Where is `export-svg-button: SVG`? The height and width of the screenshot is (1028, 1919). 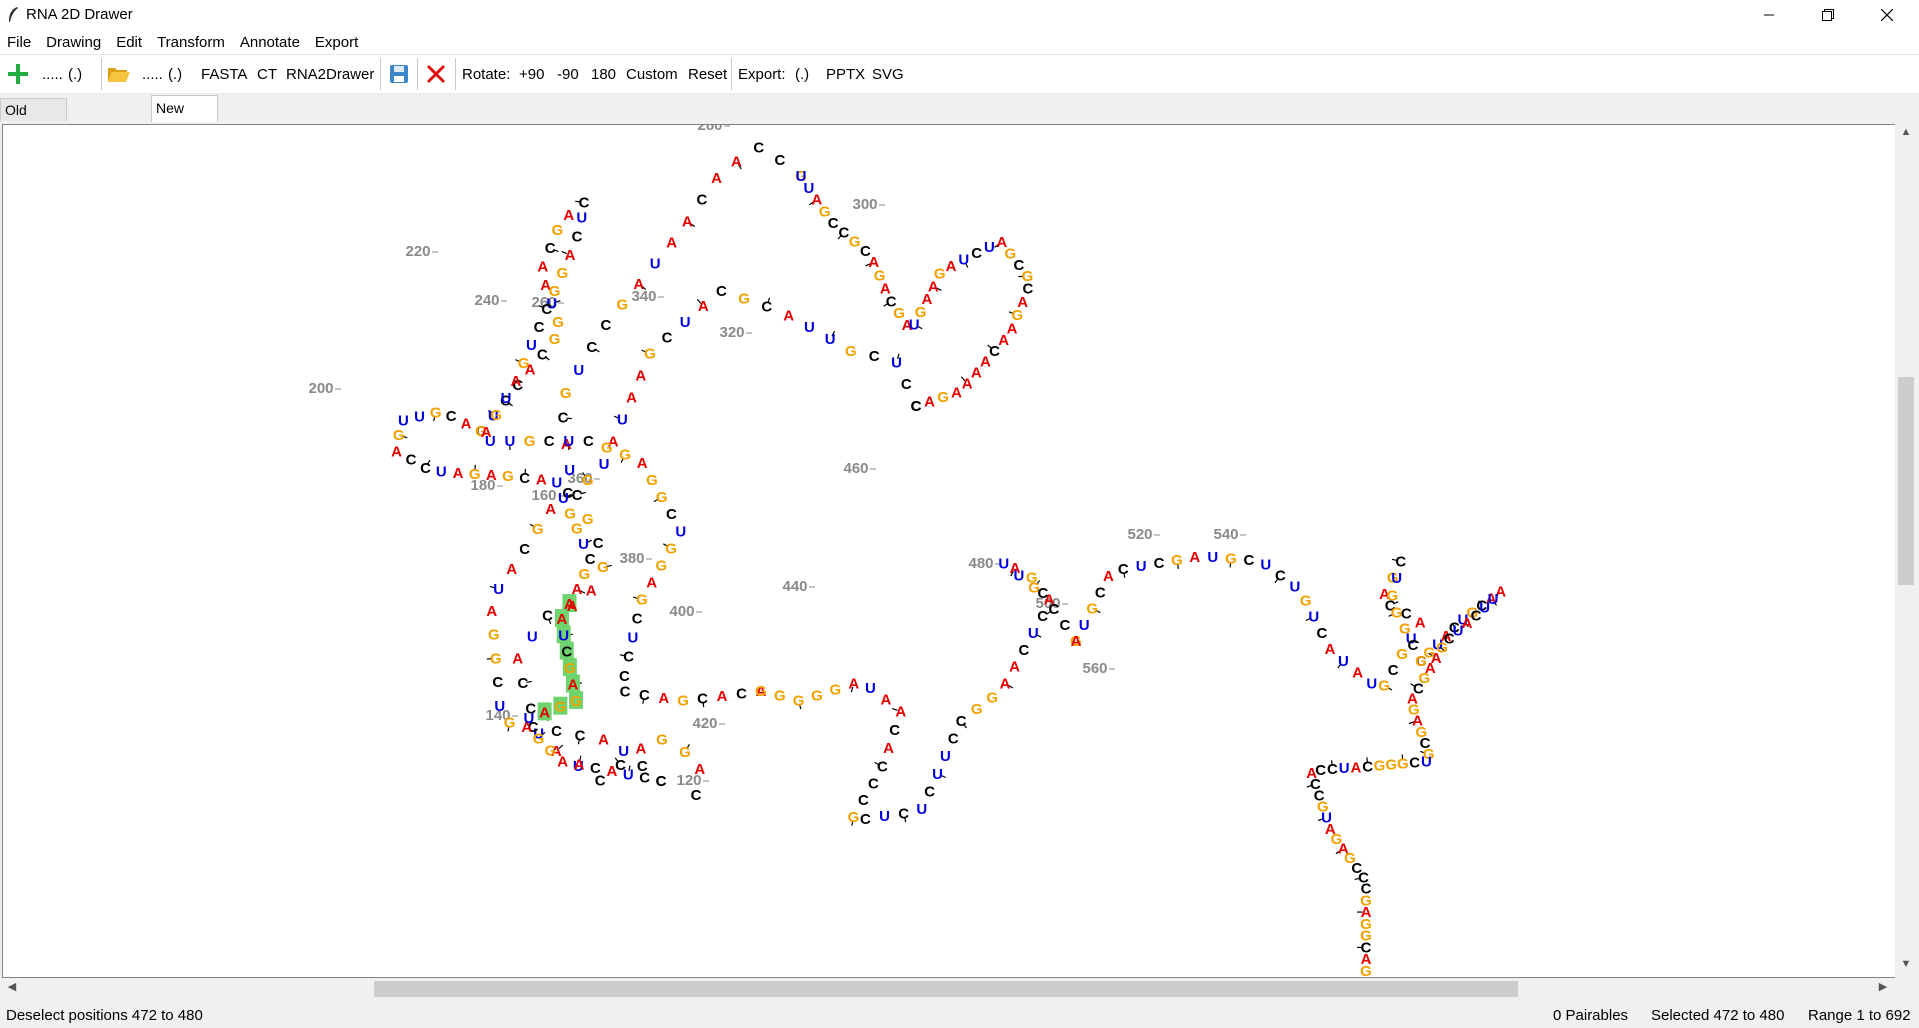 export-svg-button: SVG is located at coordinates (888, 74).